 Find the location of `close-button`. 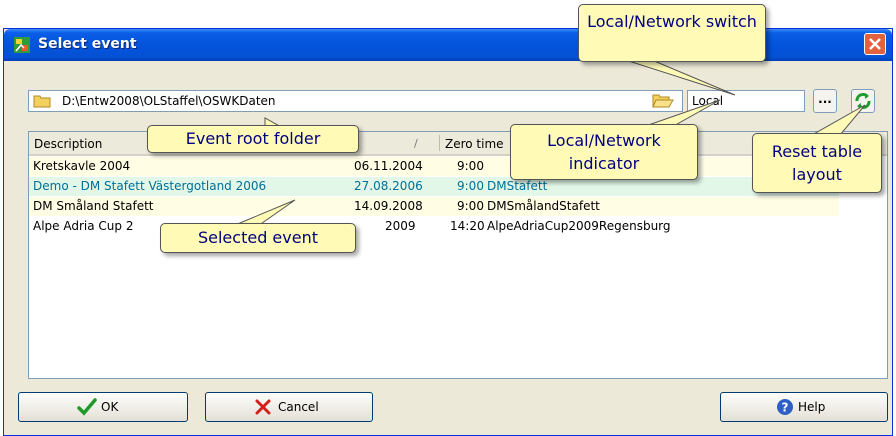

close-button is located at coordinates (875, 44).